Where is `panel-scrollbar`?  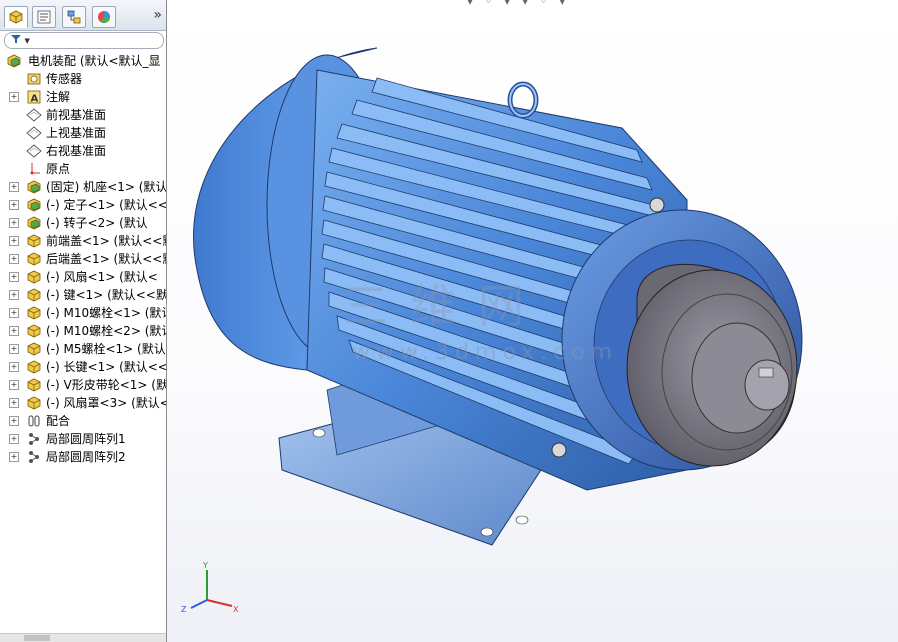
panel-scrollbar is located at coordinates (83, 637).